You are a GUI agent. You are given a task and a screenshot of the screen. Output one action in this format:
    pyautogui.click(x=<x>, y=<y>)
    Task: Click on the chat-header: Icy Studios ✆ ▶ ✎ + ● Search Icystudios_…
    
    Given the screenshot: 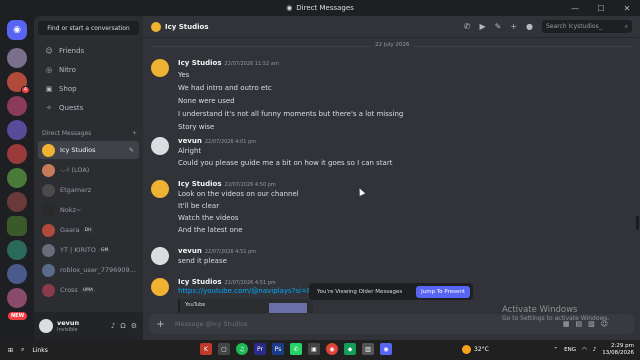 What is the action you would take?
    pyautogui.click(x=391, y=27)
    